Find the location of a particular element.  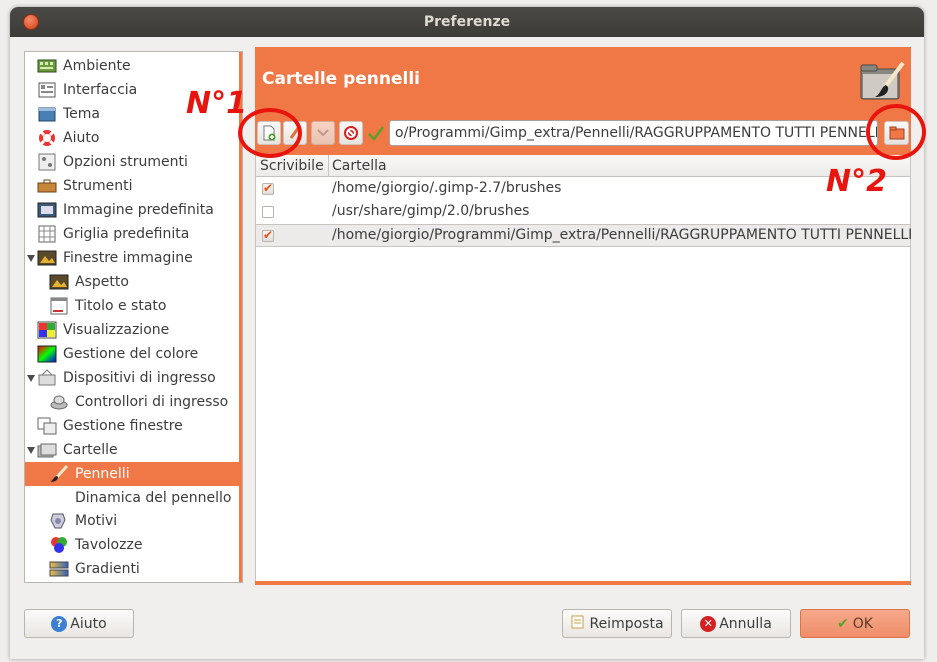

titlebar: Preferenze is located at coordinates (467, 22).